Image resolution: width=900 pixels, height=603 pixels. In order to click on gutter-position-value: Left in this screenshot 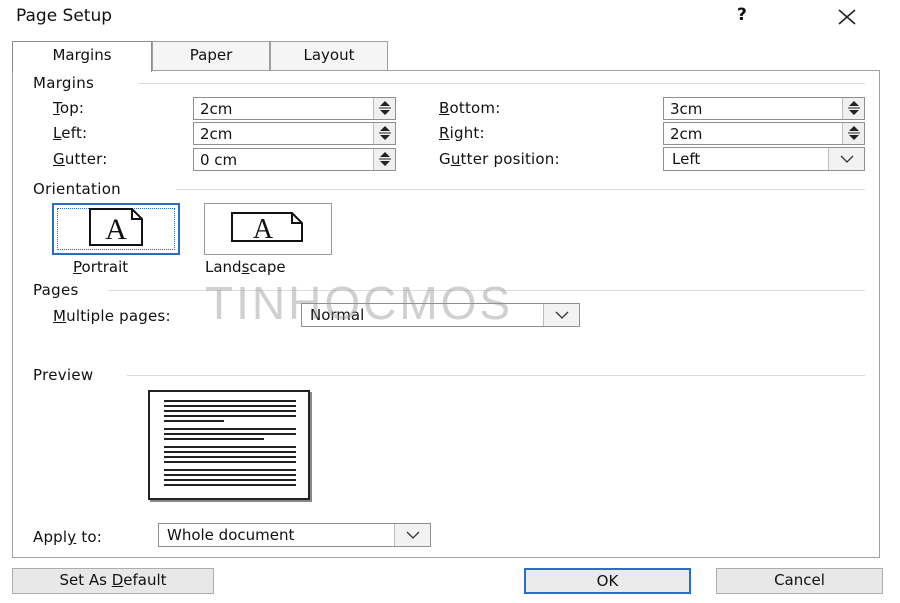, I will do `click(686, 159)`.